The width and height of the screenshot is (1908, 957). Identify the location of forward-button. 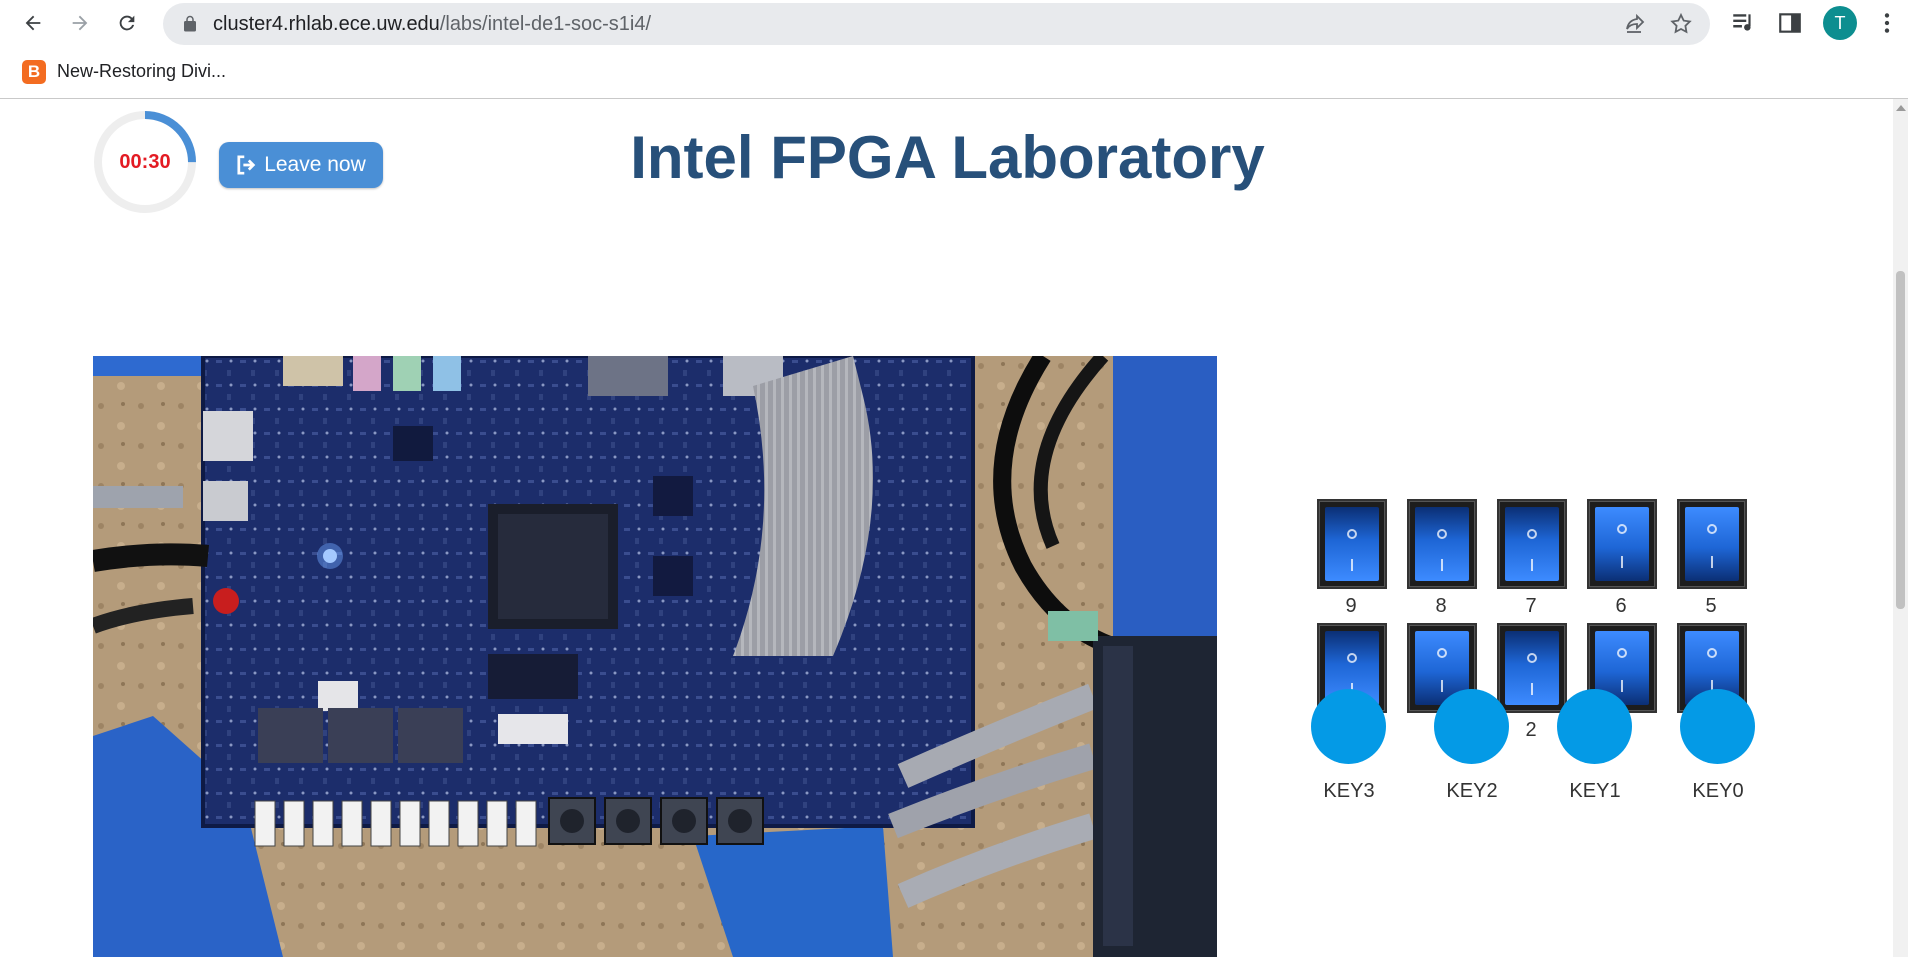
(80, 23).